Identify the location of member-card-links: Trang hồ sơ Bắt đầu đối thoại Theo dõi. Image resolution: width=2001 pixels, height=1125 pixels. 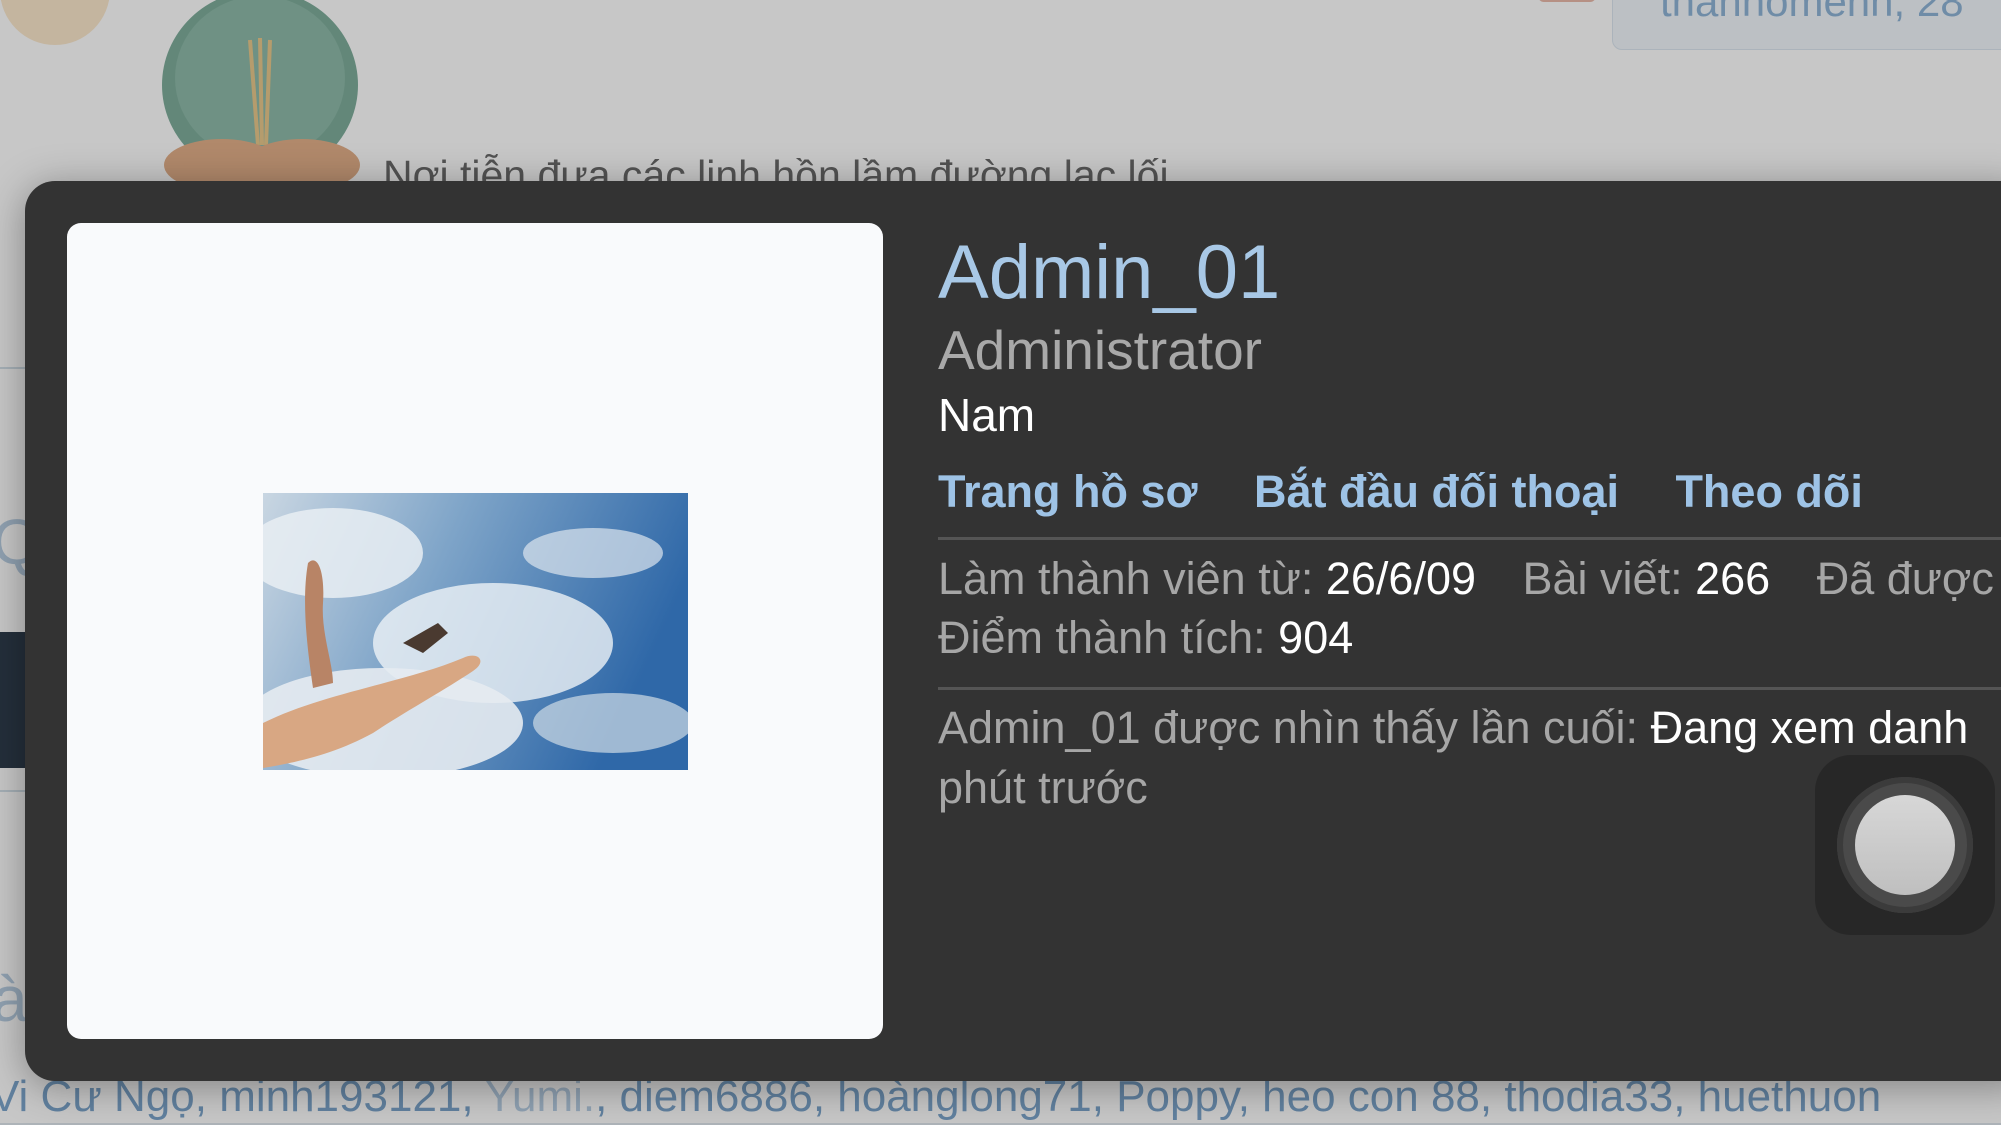
(1426, 496).